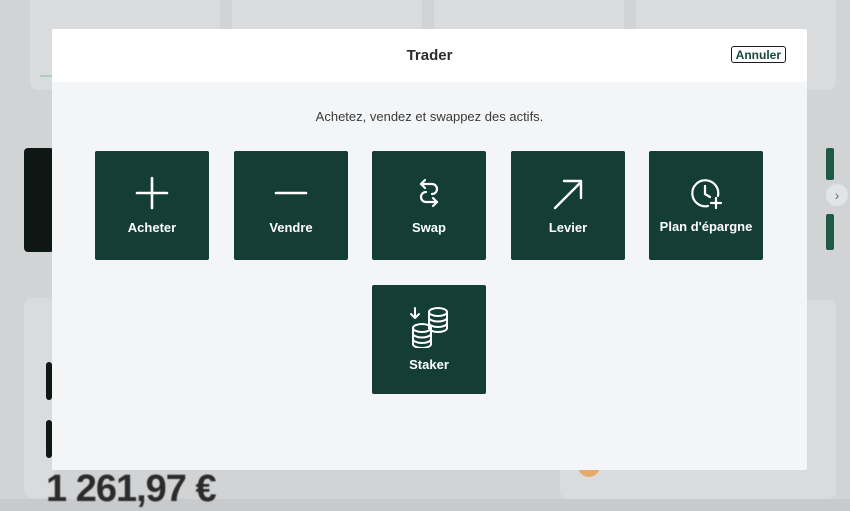 This screenshot has width=850, height=511. I want to click on savings-plan-label: Plan d'épargne, so click(706, 226).